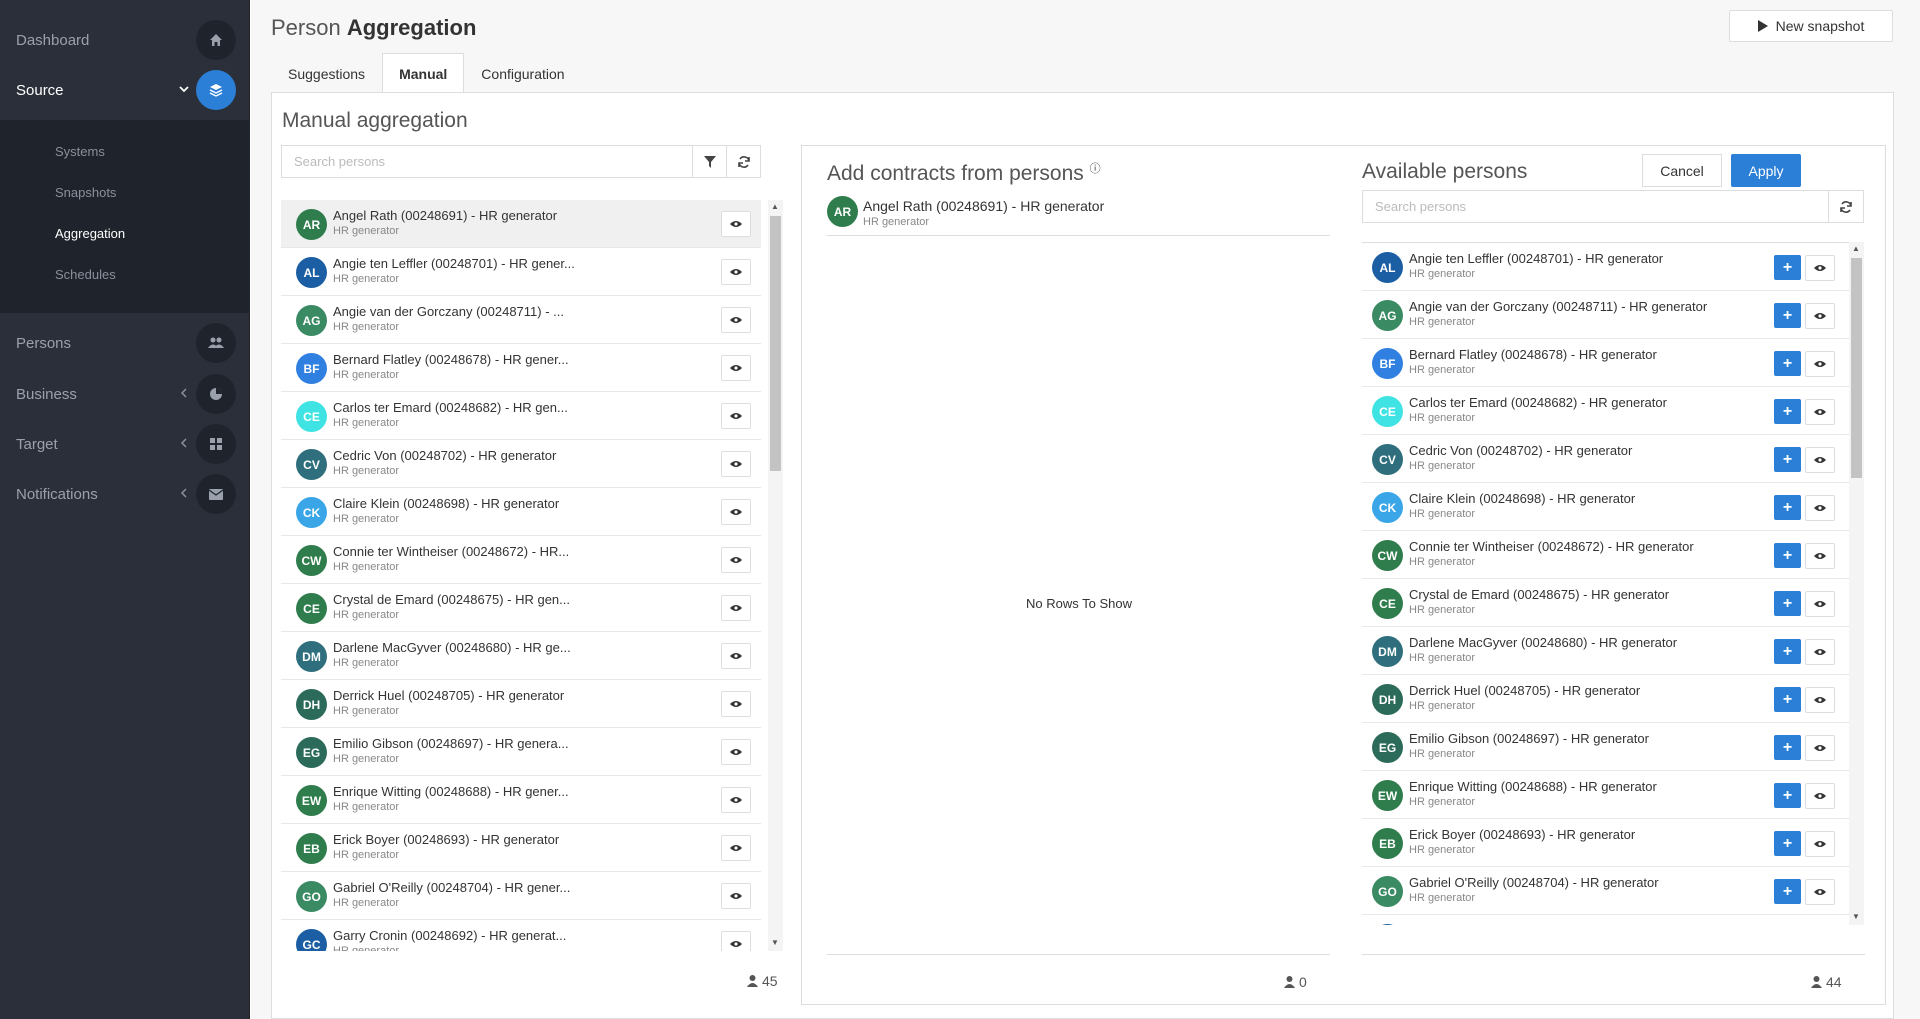 This screenshot has width=1920, height=1019. What do you see at coordinates (1811, 26) in the screenshot?
I see `new-snapshot-button: New snapshot` at bounding box center [1811, 26].